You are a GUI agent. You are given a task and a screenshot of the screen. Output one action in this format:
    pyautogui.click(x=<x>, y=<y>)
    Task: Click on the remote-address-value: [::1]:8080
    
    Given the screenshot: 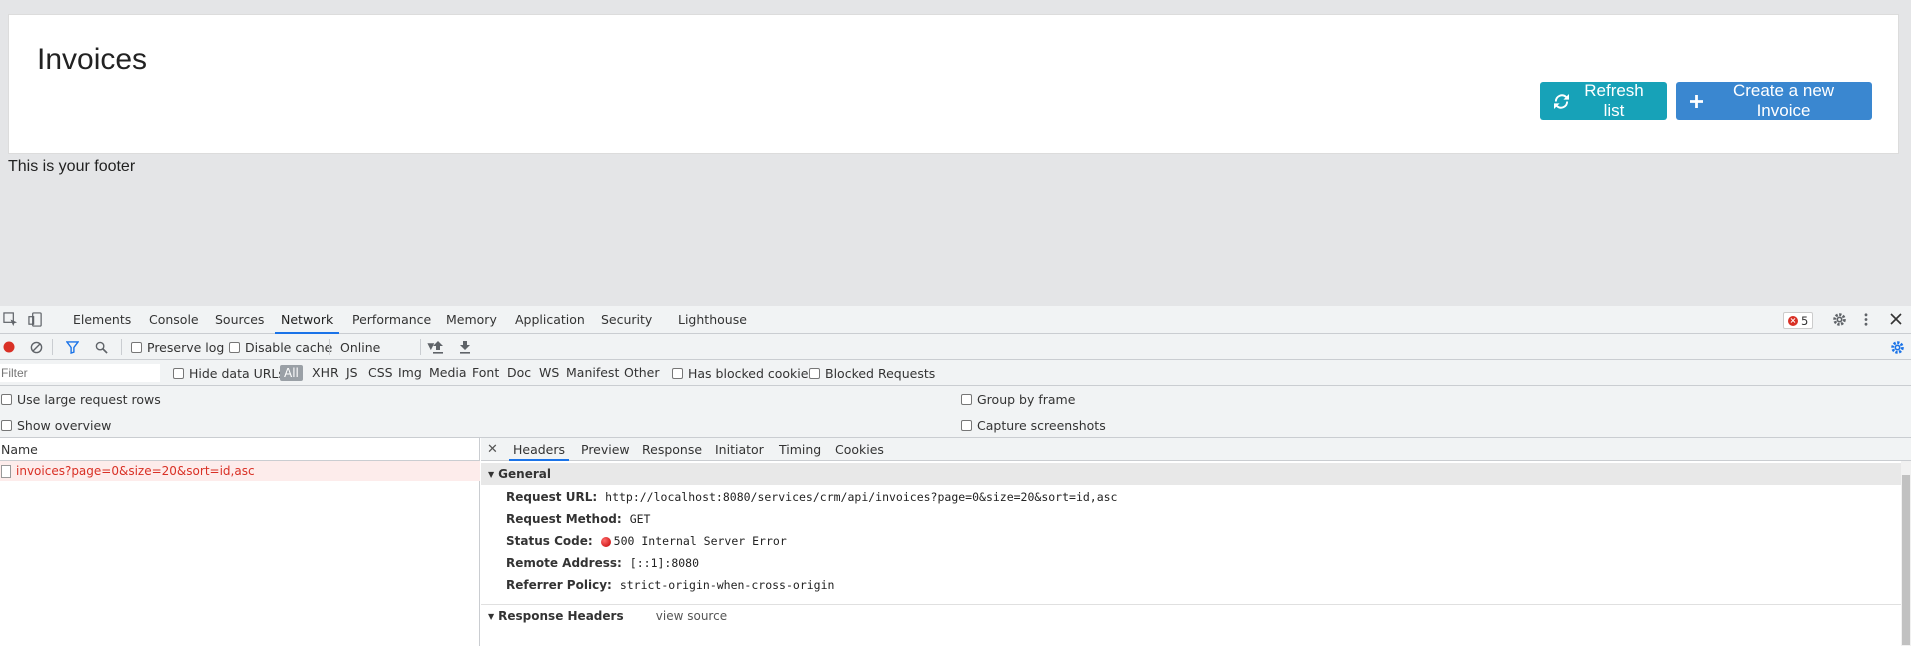 What is the action you would take?
    pyautogui.click(x=664, y=563)
    